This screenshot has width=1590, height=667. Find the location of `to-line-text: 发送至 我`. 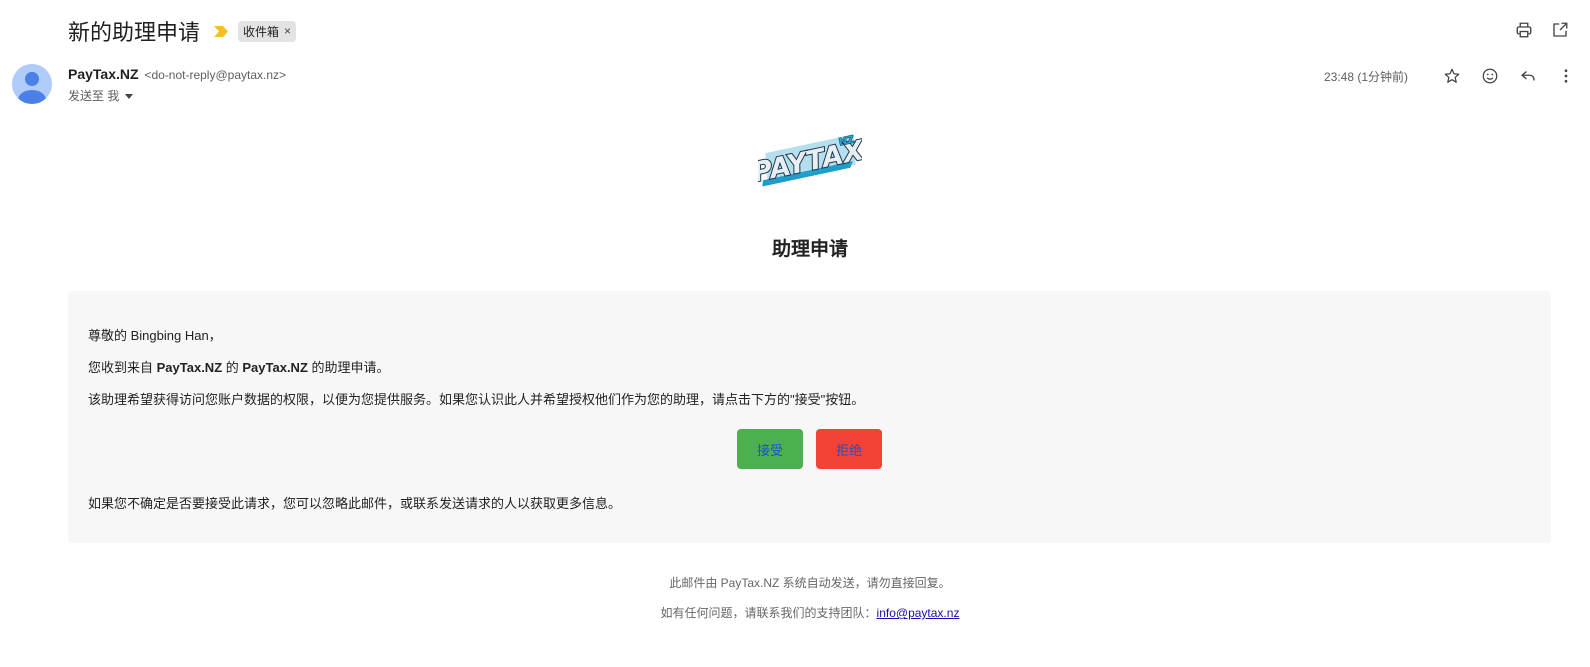

to-line-text: 发送至 我 is located at coordinates (94, 96).